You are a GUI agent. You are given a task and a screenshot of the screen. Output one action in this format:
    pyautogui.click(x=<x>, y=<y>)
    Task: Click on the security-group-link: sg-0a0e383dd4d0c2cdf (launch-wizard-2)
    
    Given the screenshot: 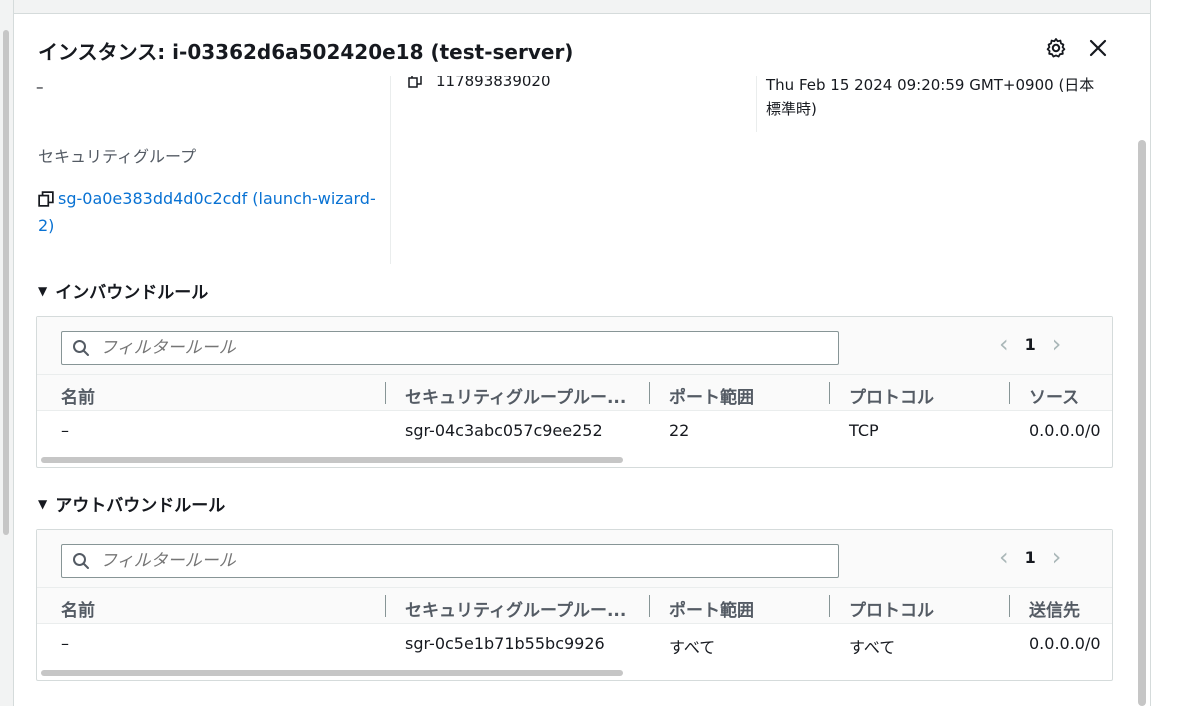 What is the action you would take?
    pyautogui.click(x=213, y=212)
    